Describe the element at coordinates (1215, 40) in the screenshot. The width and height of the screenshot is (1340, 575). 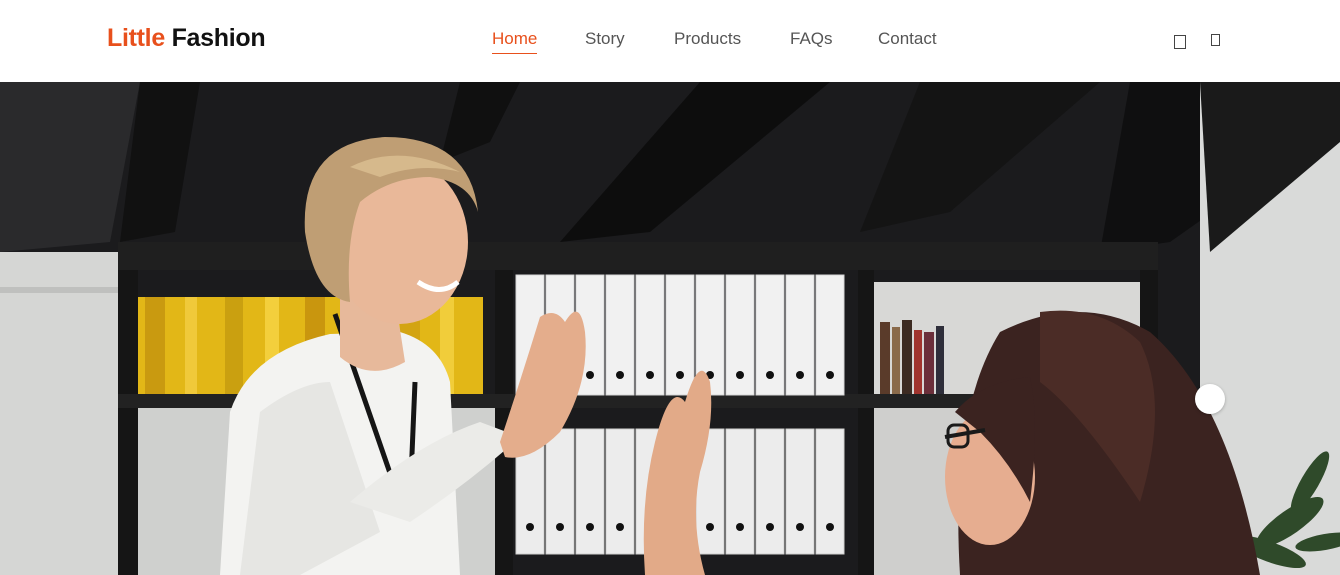
I see `bag-icon` at that location.